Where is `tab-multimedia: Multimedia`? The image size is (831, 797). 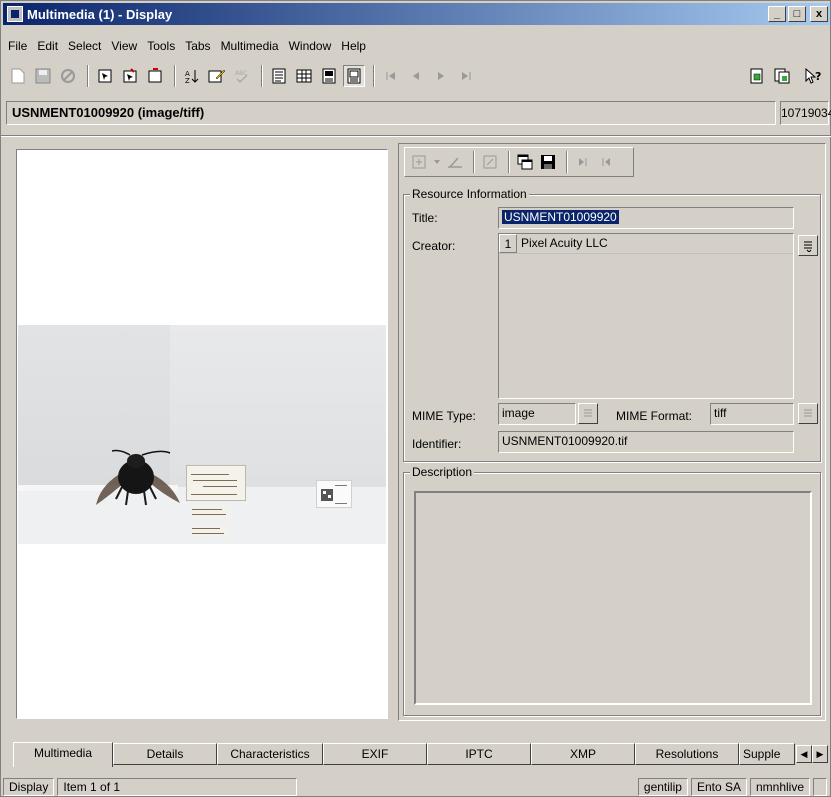 tab-multimedia: Multimedia is located at coordinates (63, 754).